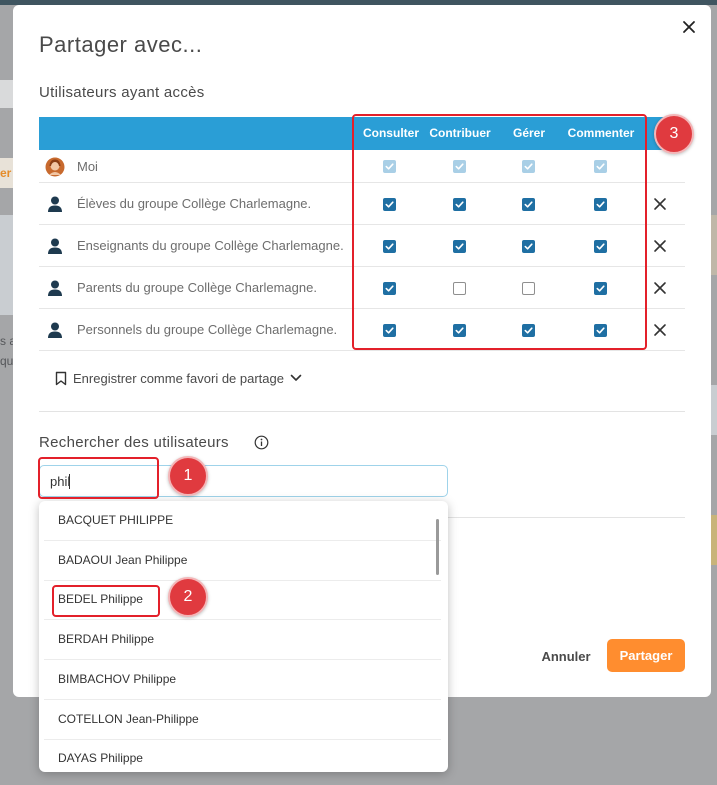 The width and height of the screenshot is (717, 785). What do you see at coordinates (674, 134) in the screenshot?
I see `annotation-badge-3: 3` at bounding box center [674, 134].